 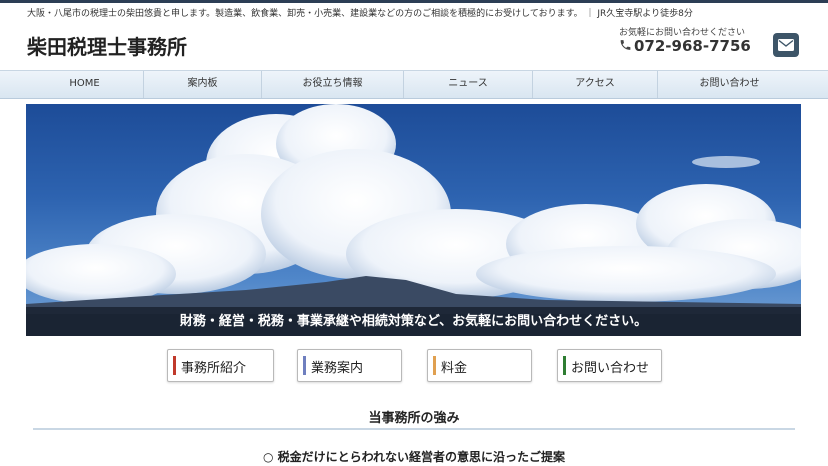 I want to click on mail-icon, so click(x=786, y=45).